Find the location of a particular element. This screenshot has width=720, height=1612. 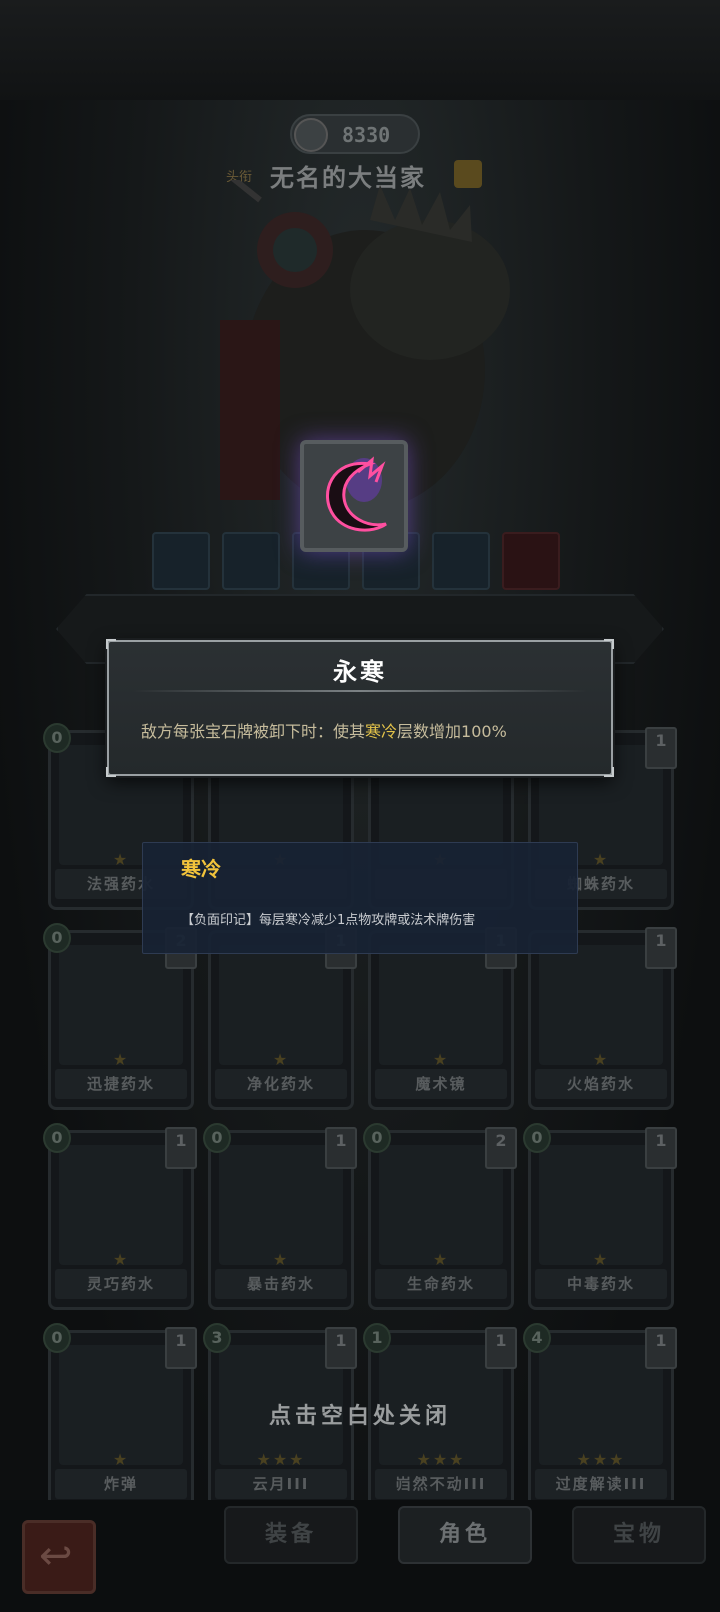

tab-equip: 装备 is located at coordinates (291, 1535).